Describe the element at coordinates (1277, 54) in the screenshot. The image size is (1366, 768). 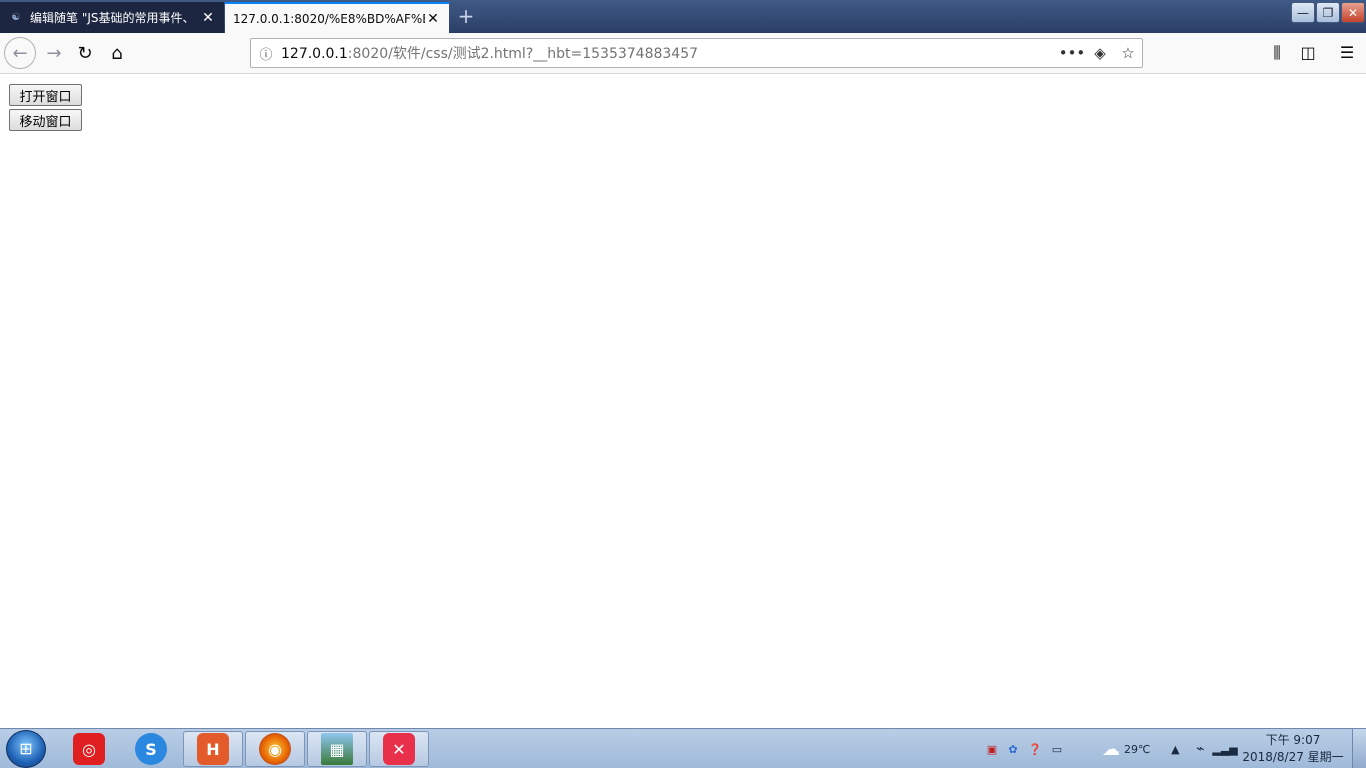
I see `library-icon: ⫼` at that location.